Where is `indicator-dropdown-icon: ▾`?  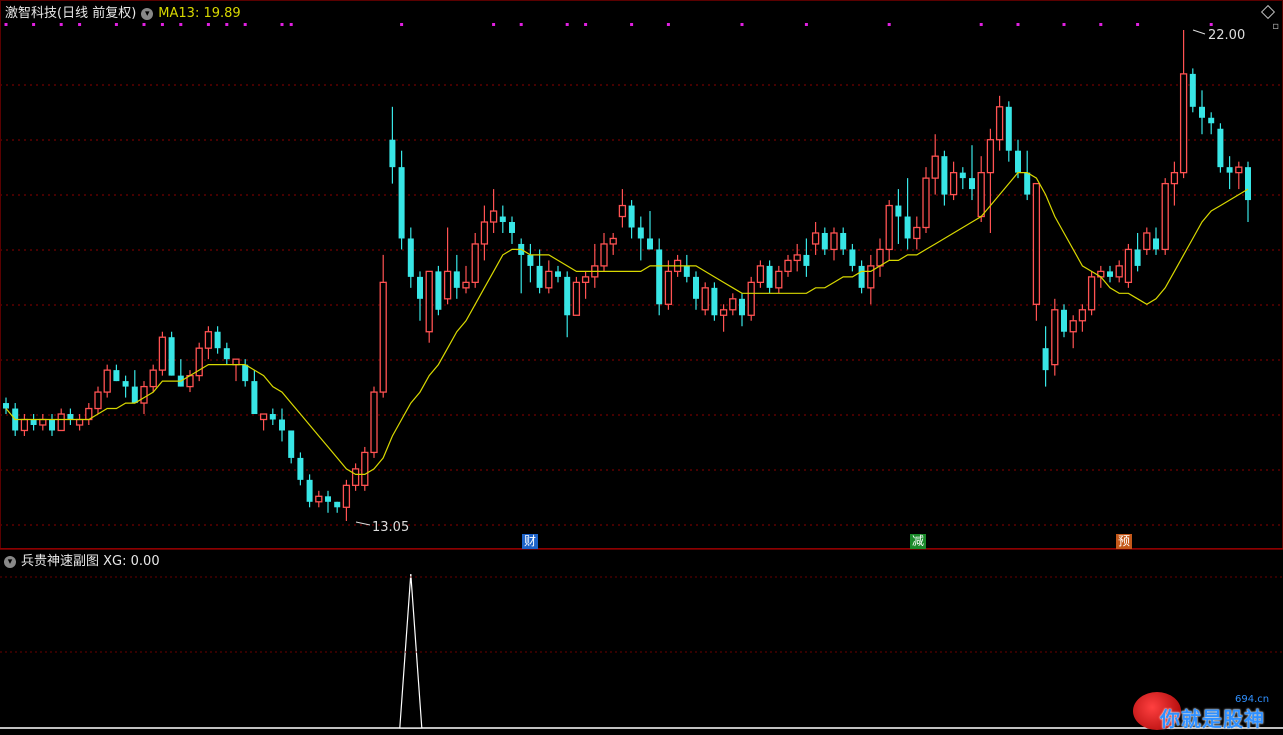 indicator-dropdown-icon: ▾ is located at coordinates (147, 13).